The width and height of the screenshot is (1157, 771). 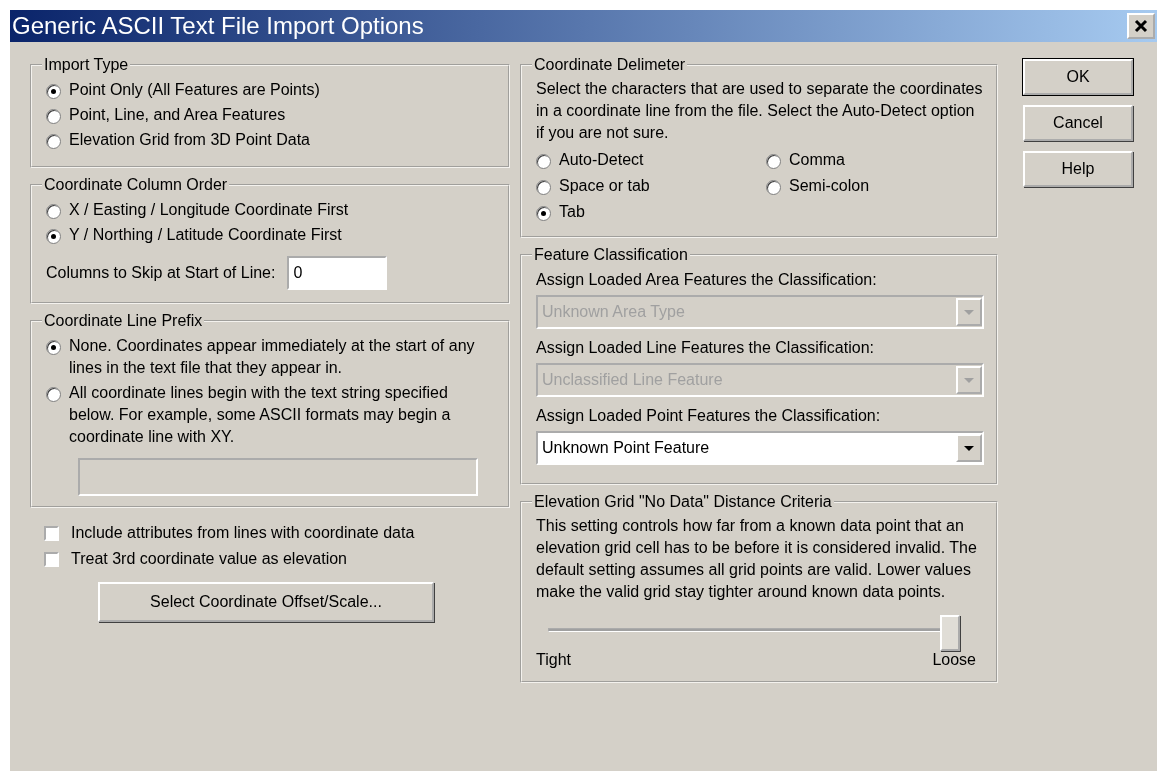 I want to click on slider-label: Tight, so click(x=553, y=660).